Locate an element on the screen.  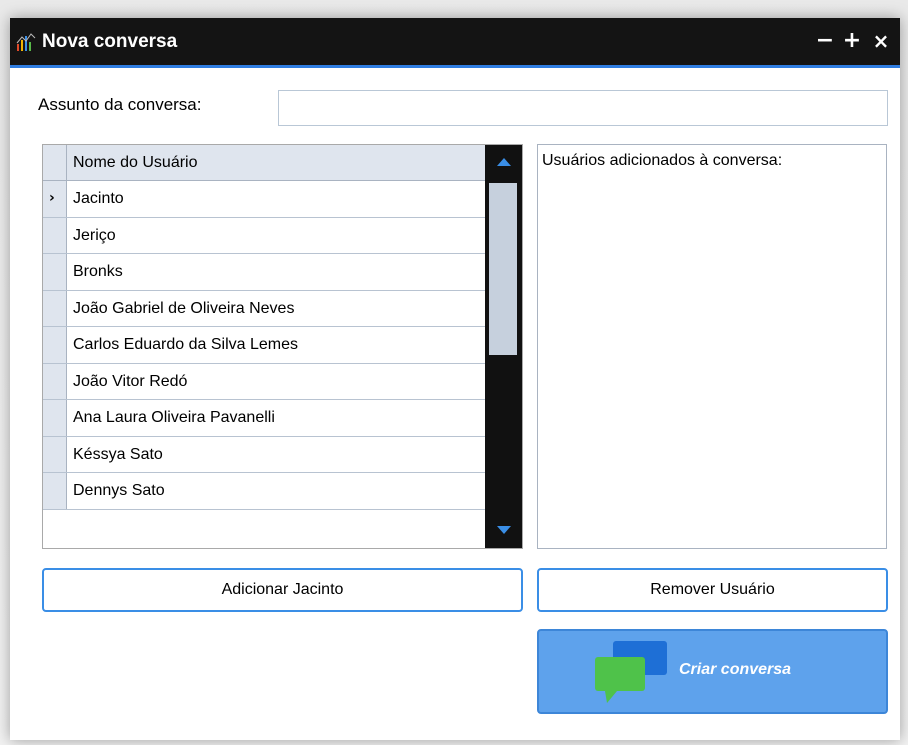
current-row-indicator-icon: › is located at coordinates (52, 198).